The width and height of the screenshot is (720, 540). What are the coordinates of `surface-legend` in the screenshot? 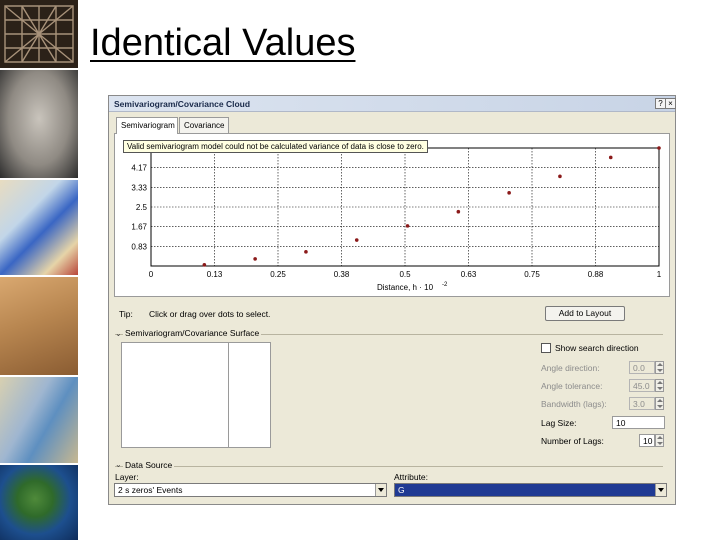 It's located at (249, 395).